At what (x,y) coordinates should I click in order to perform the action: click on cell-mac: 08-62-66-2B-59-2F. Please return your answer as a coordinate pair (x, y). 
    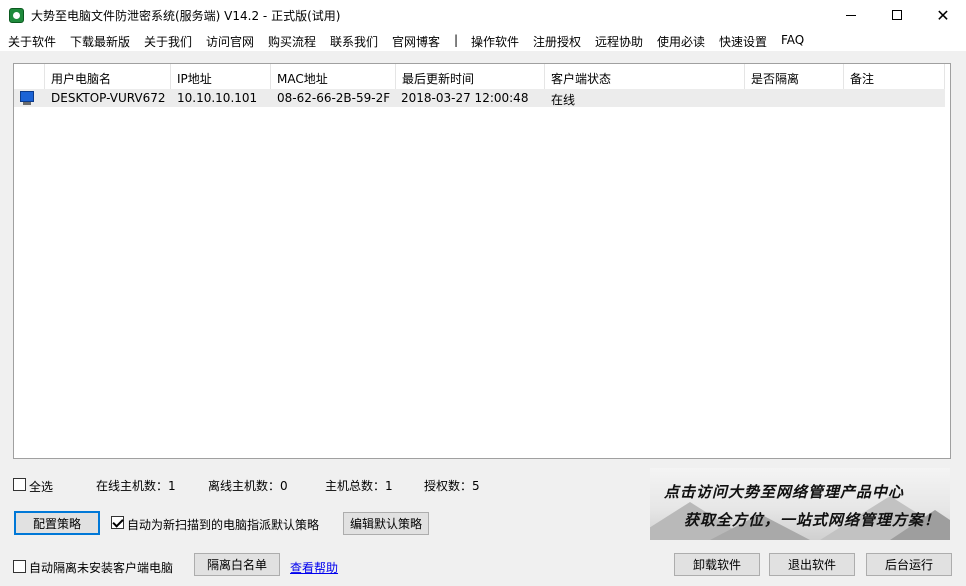
    Looking at the image, I should click on (334, 98).